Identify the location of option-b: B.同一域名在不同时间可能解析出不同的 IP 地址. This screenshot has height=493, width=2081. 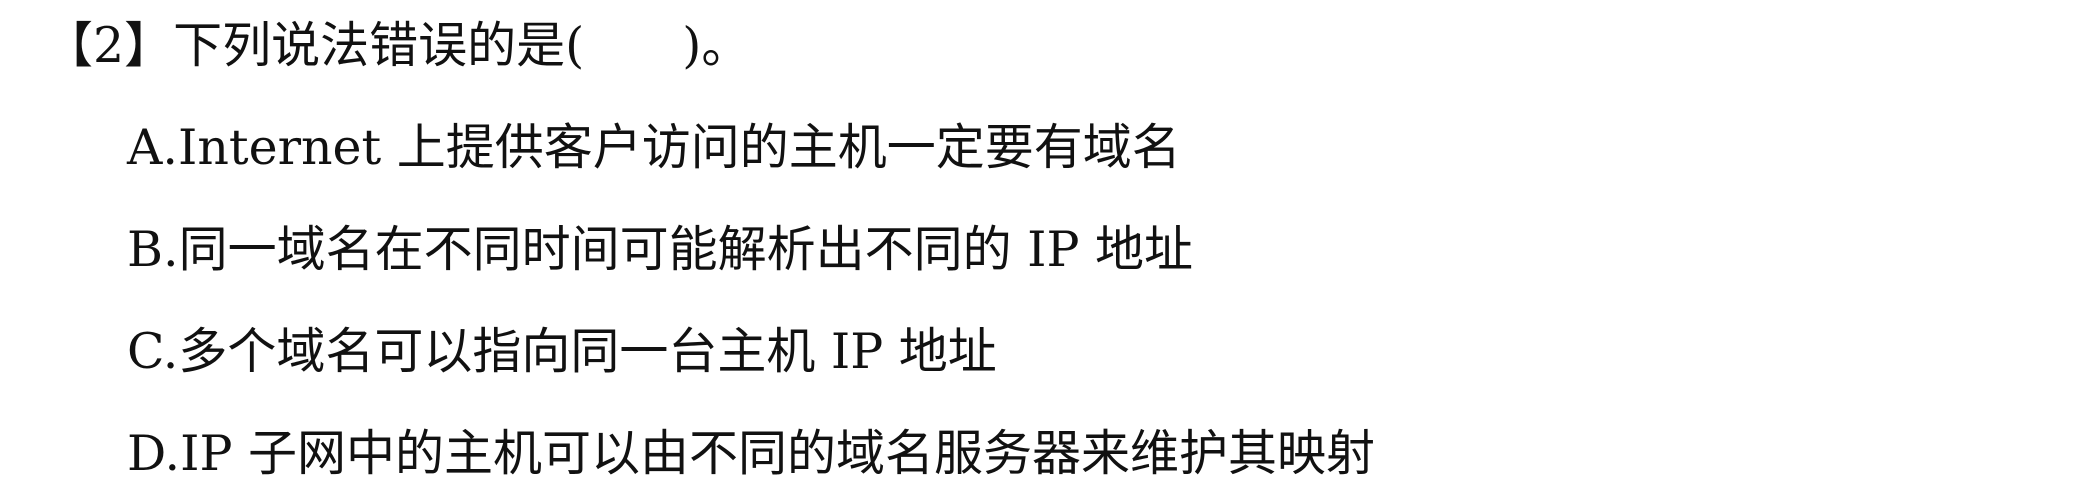
(660, 249).